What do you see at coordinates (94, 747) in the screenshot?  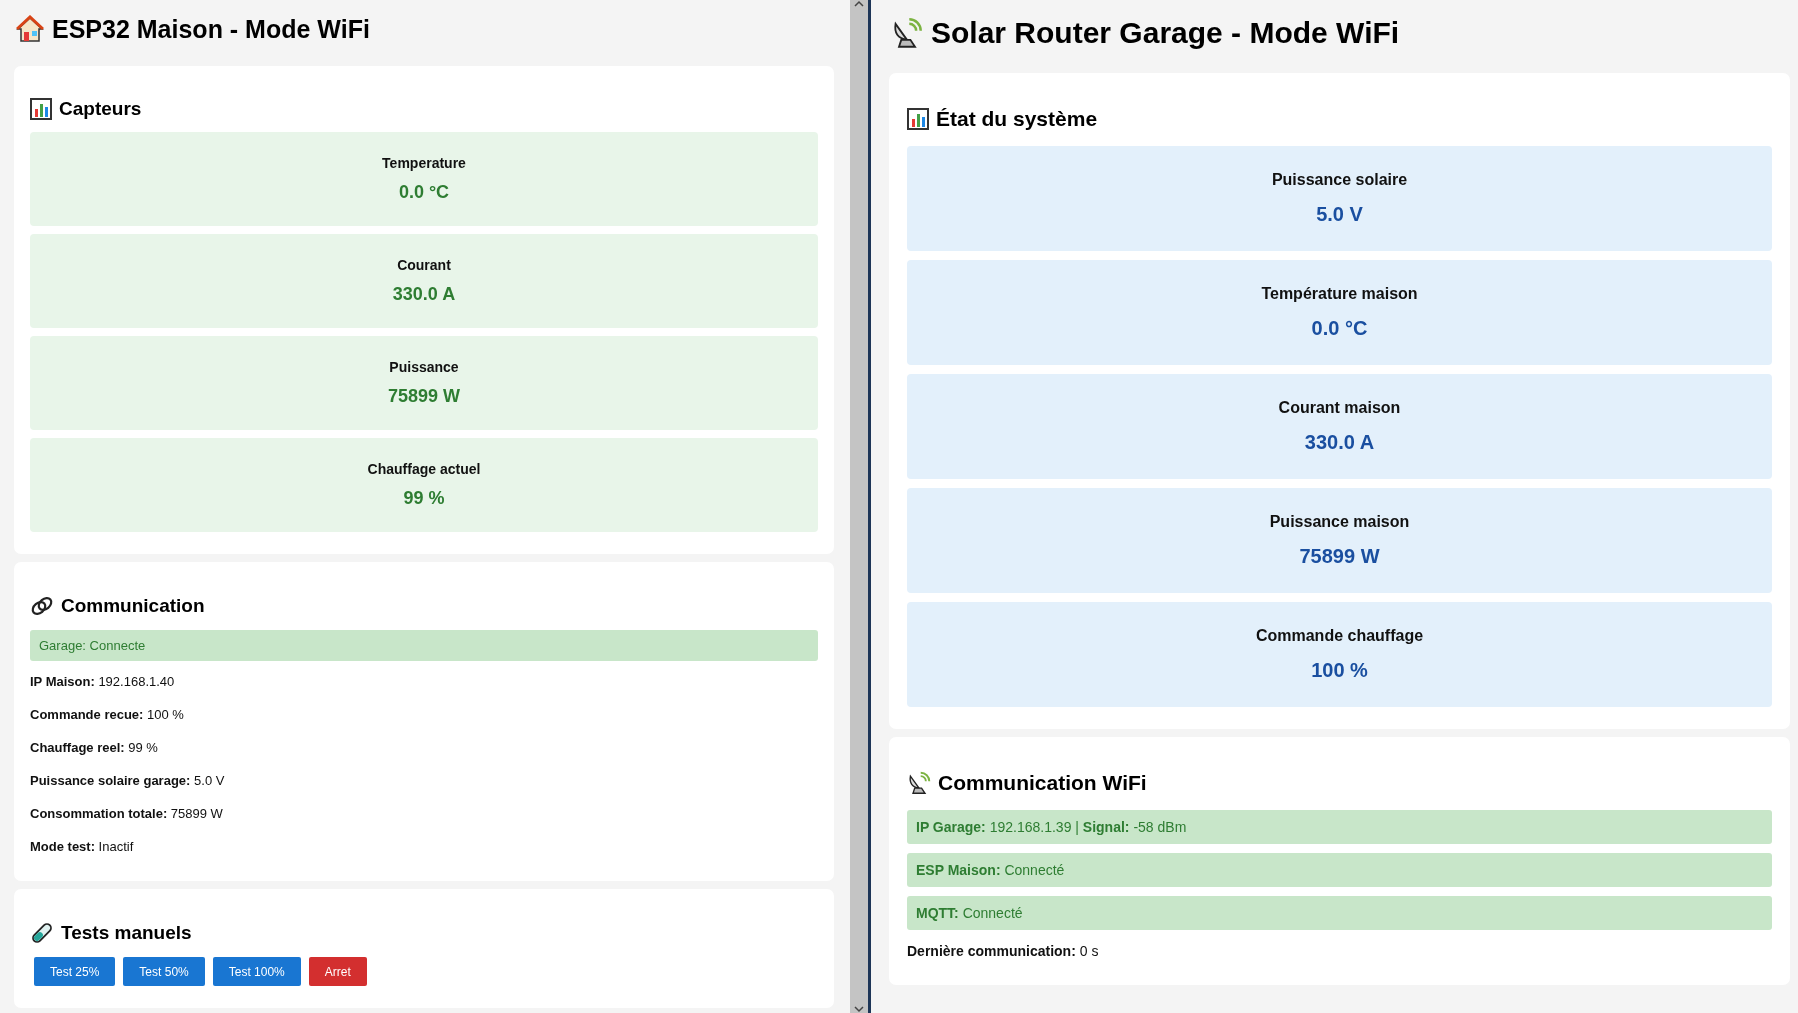 I see `info-line: Chauffage reel: 99 %` at bounding box center [94, 747].